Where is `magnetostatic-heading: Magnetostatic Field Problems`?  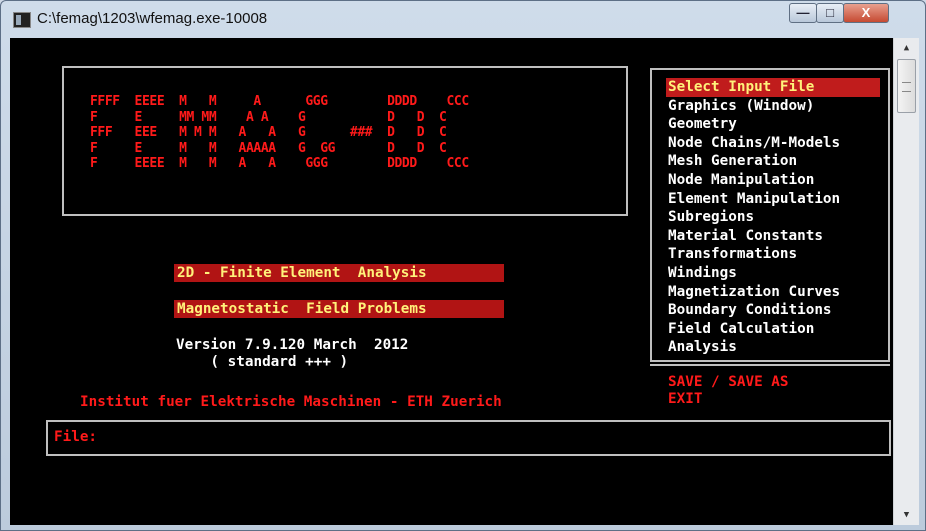 magnetostatic-heading: Magnetostatic Field Problems is located at coordinates (339, 309).